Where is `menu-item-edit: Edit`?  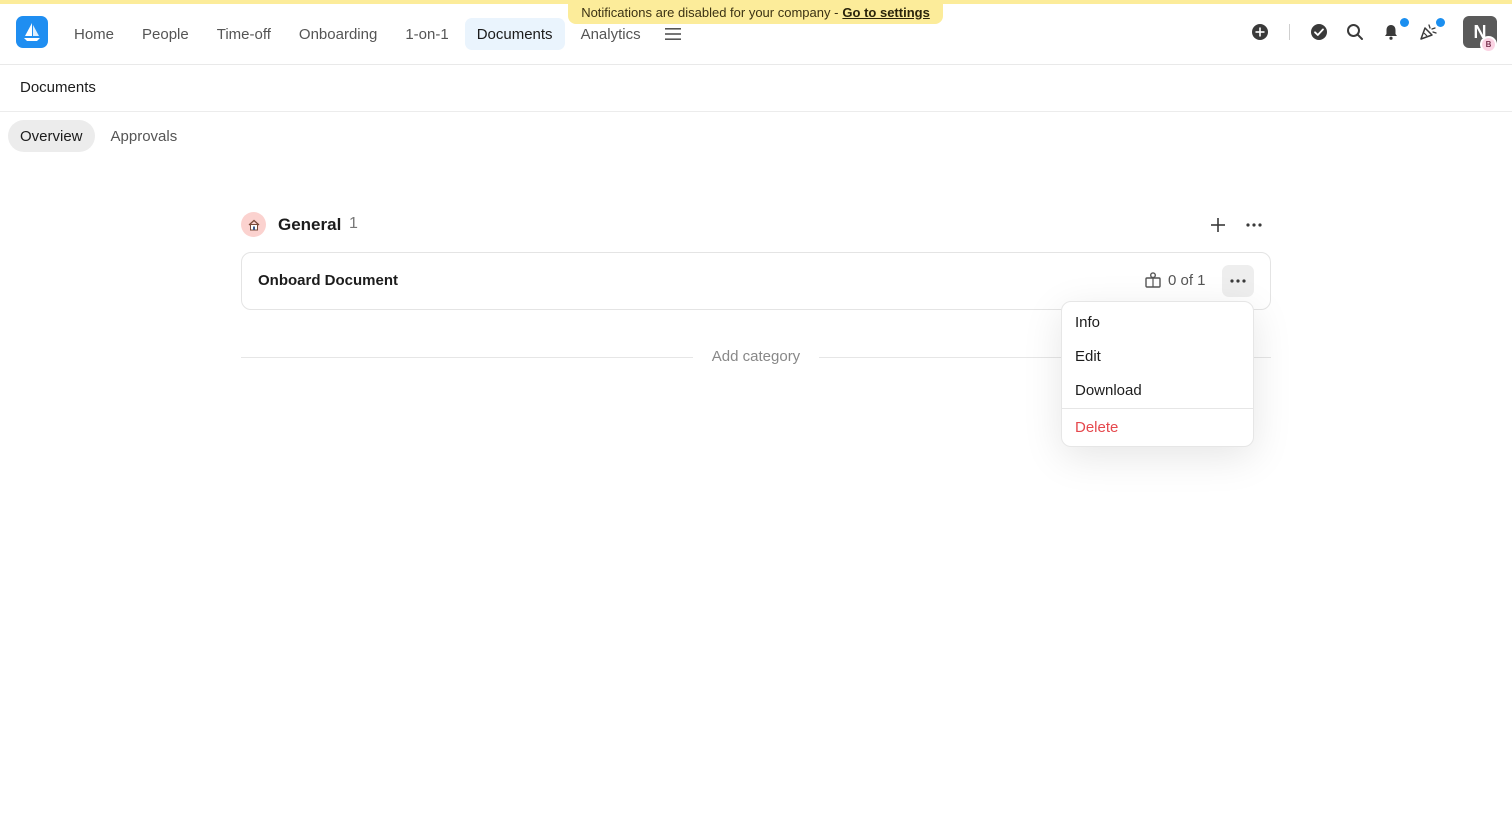
menu-item-edit: Edit is located at coordinates (1157, 356).